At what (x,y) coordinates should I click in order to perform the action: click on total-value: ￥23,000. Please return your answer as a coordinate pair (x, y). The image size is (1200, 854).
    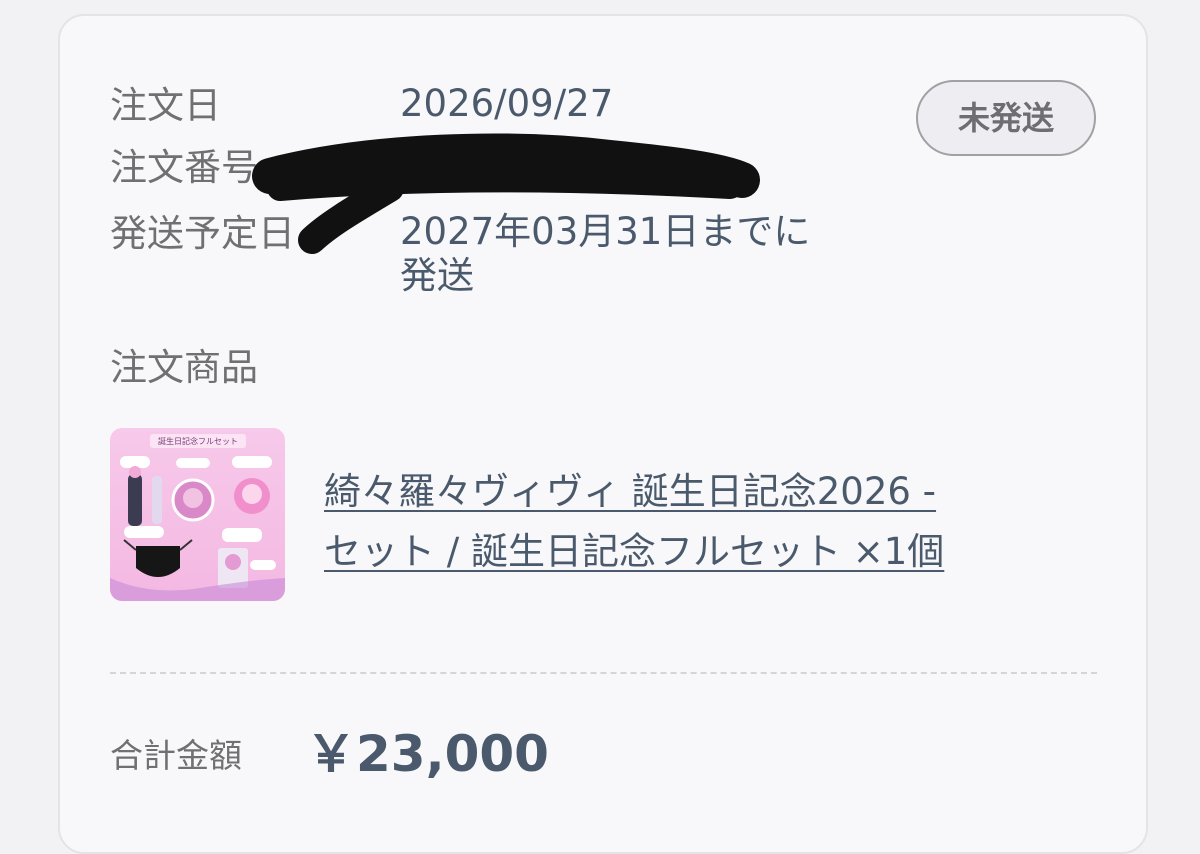
    Looking at the image, I should click on (427, 754).